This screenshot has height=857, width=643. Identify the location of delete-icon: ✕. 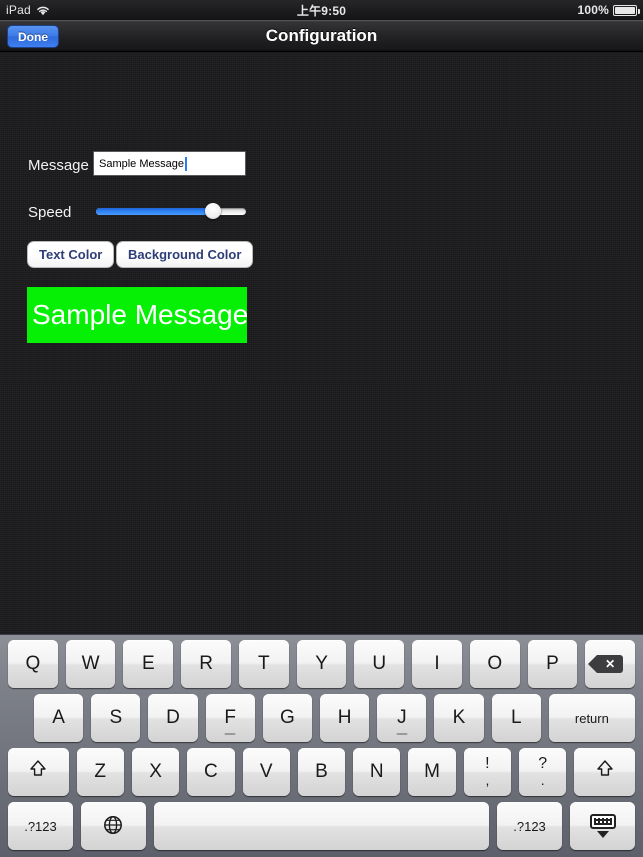
(606, 664).